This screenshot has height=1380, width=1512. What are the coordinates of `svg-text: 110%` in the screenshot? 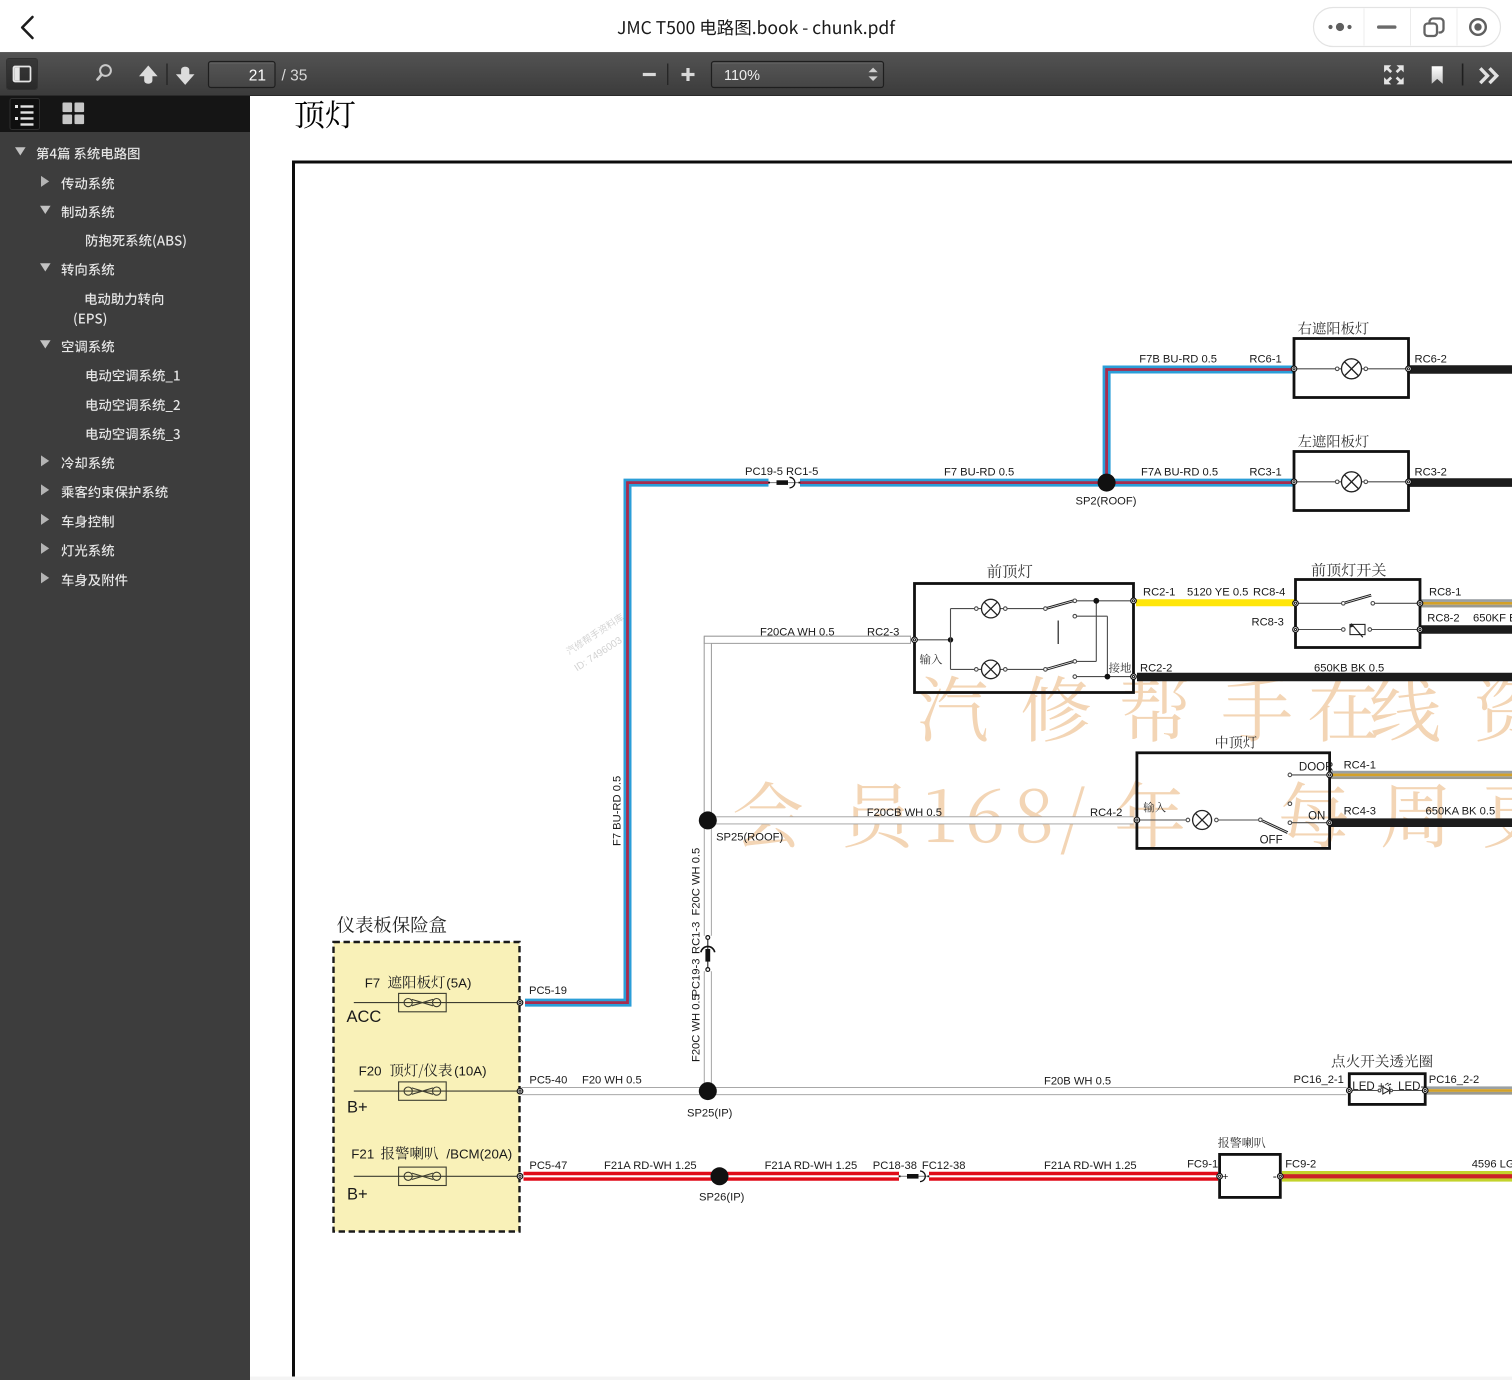 It's located at (742, 76).